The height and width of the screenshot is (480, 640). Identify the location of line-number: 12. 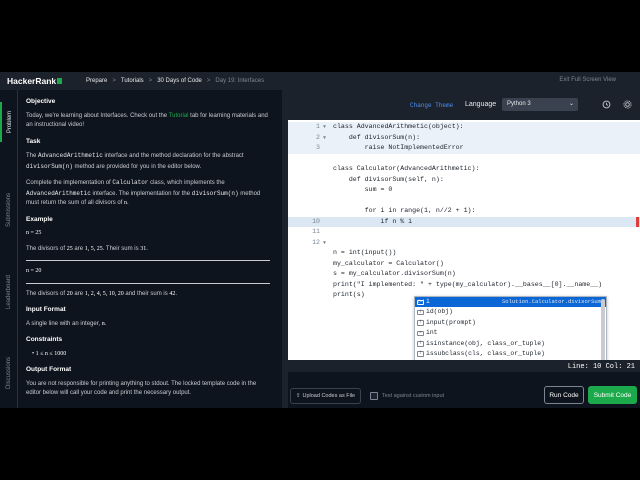
(316, 242).